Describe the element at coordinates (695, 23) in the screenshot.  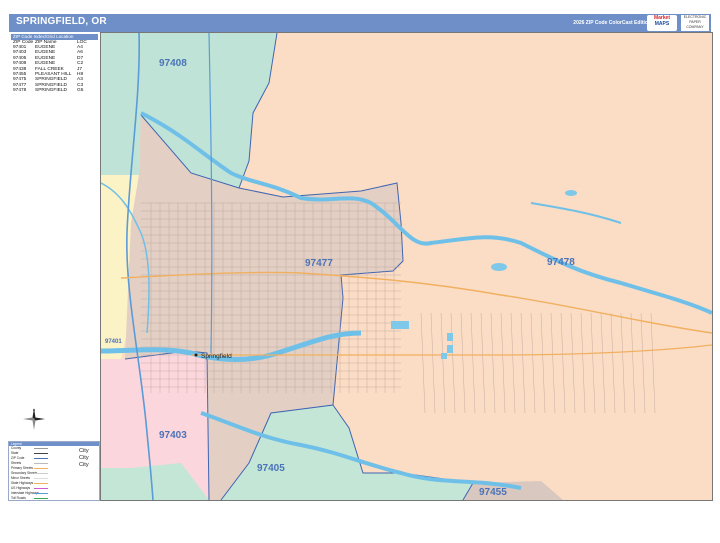
I see `publisher-logo: ELECTRONIC PAPER COMPANY` at that location.